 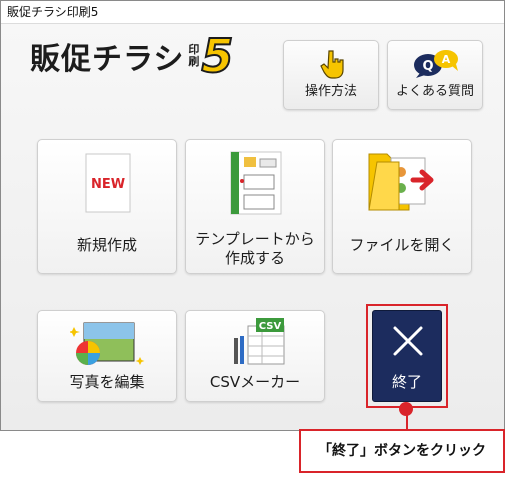 I want to click on instruction-callout: 「終了」ボタンをクリック, so click(x=402, y=451).